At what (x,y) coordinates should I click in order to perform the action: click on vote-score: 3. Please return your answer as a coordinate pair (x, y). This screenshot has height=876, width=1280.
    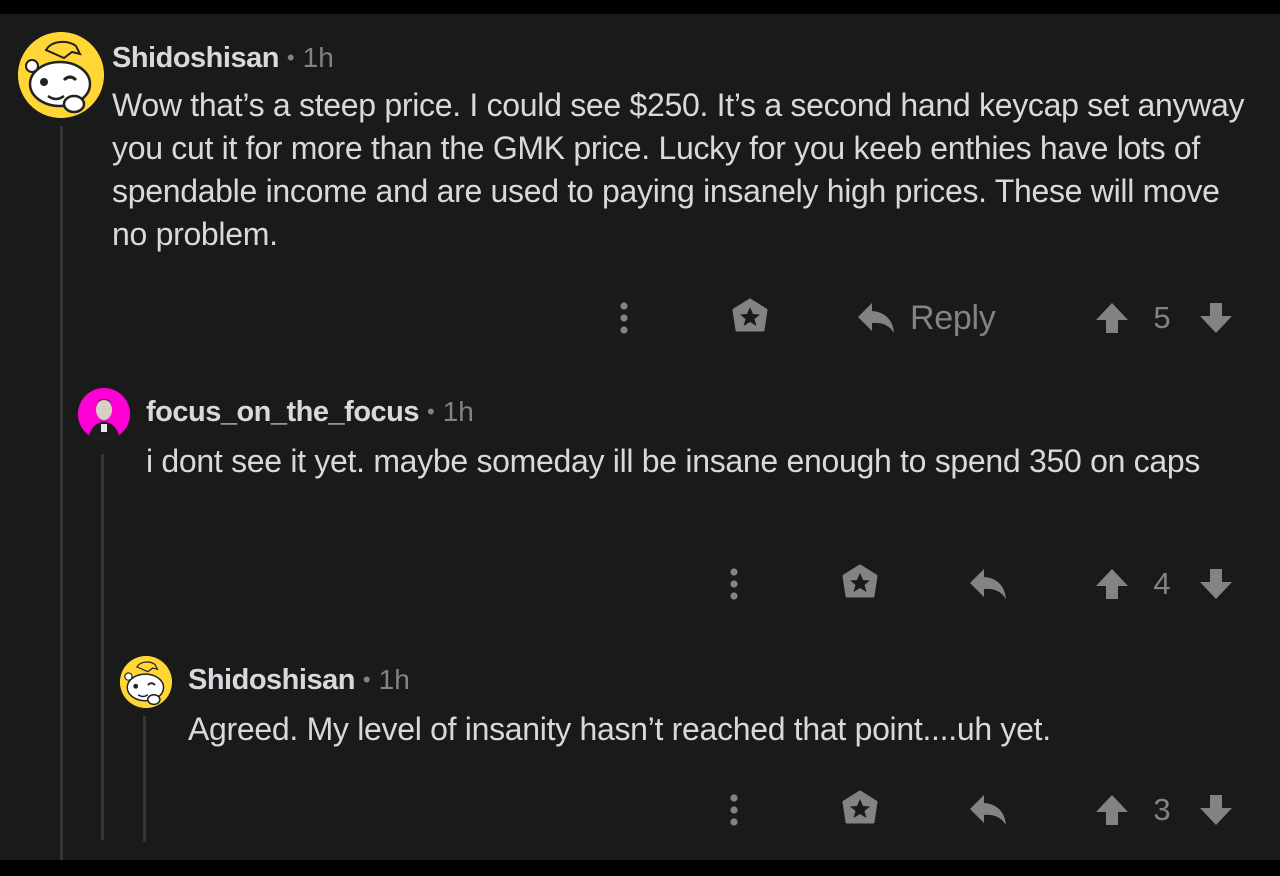
    Looking at the image, I should click on (1162, 810).